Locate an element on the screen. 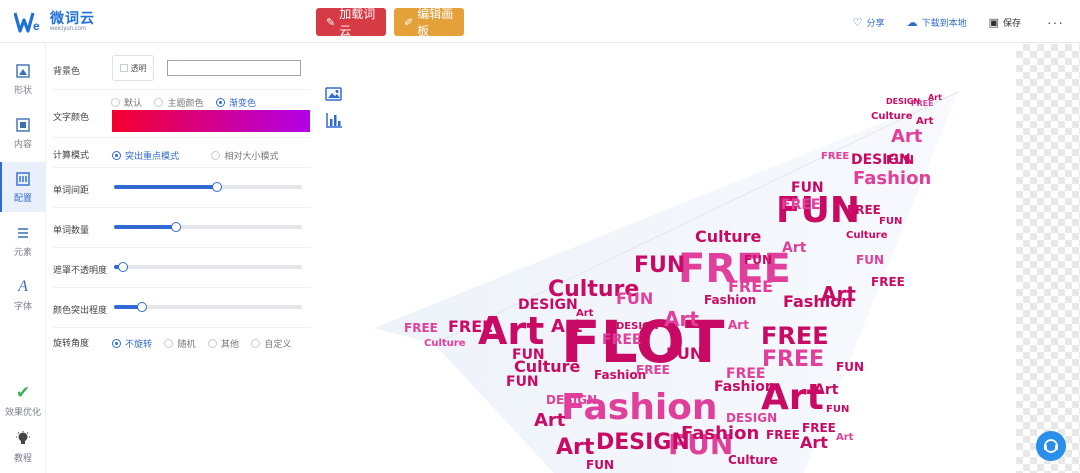 This screenshot has height=473, width=1080. gradient-color-bar is located at coordinates (211, 121).